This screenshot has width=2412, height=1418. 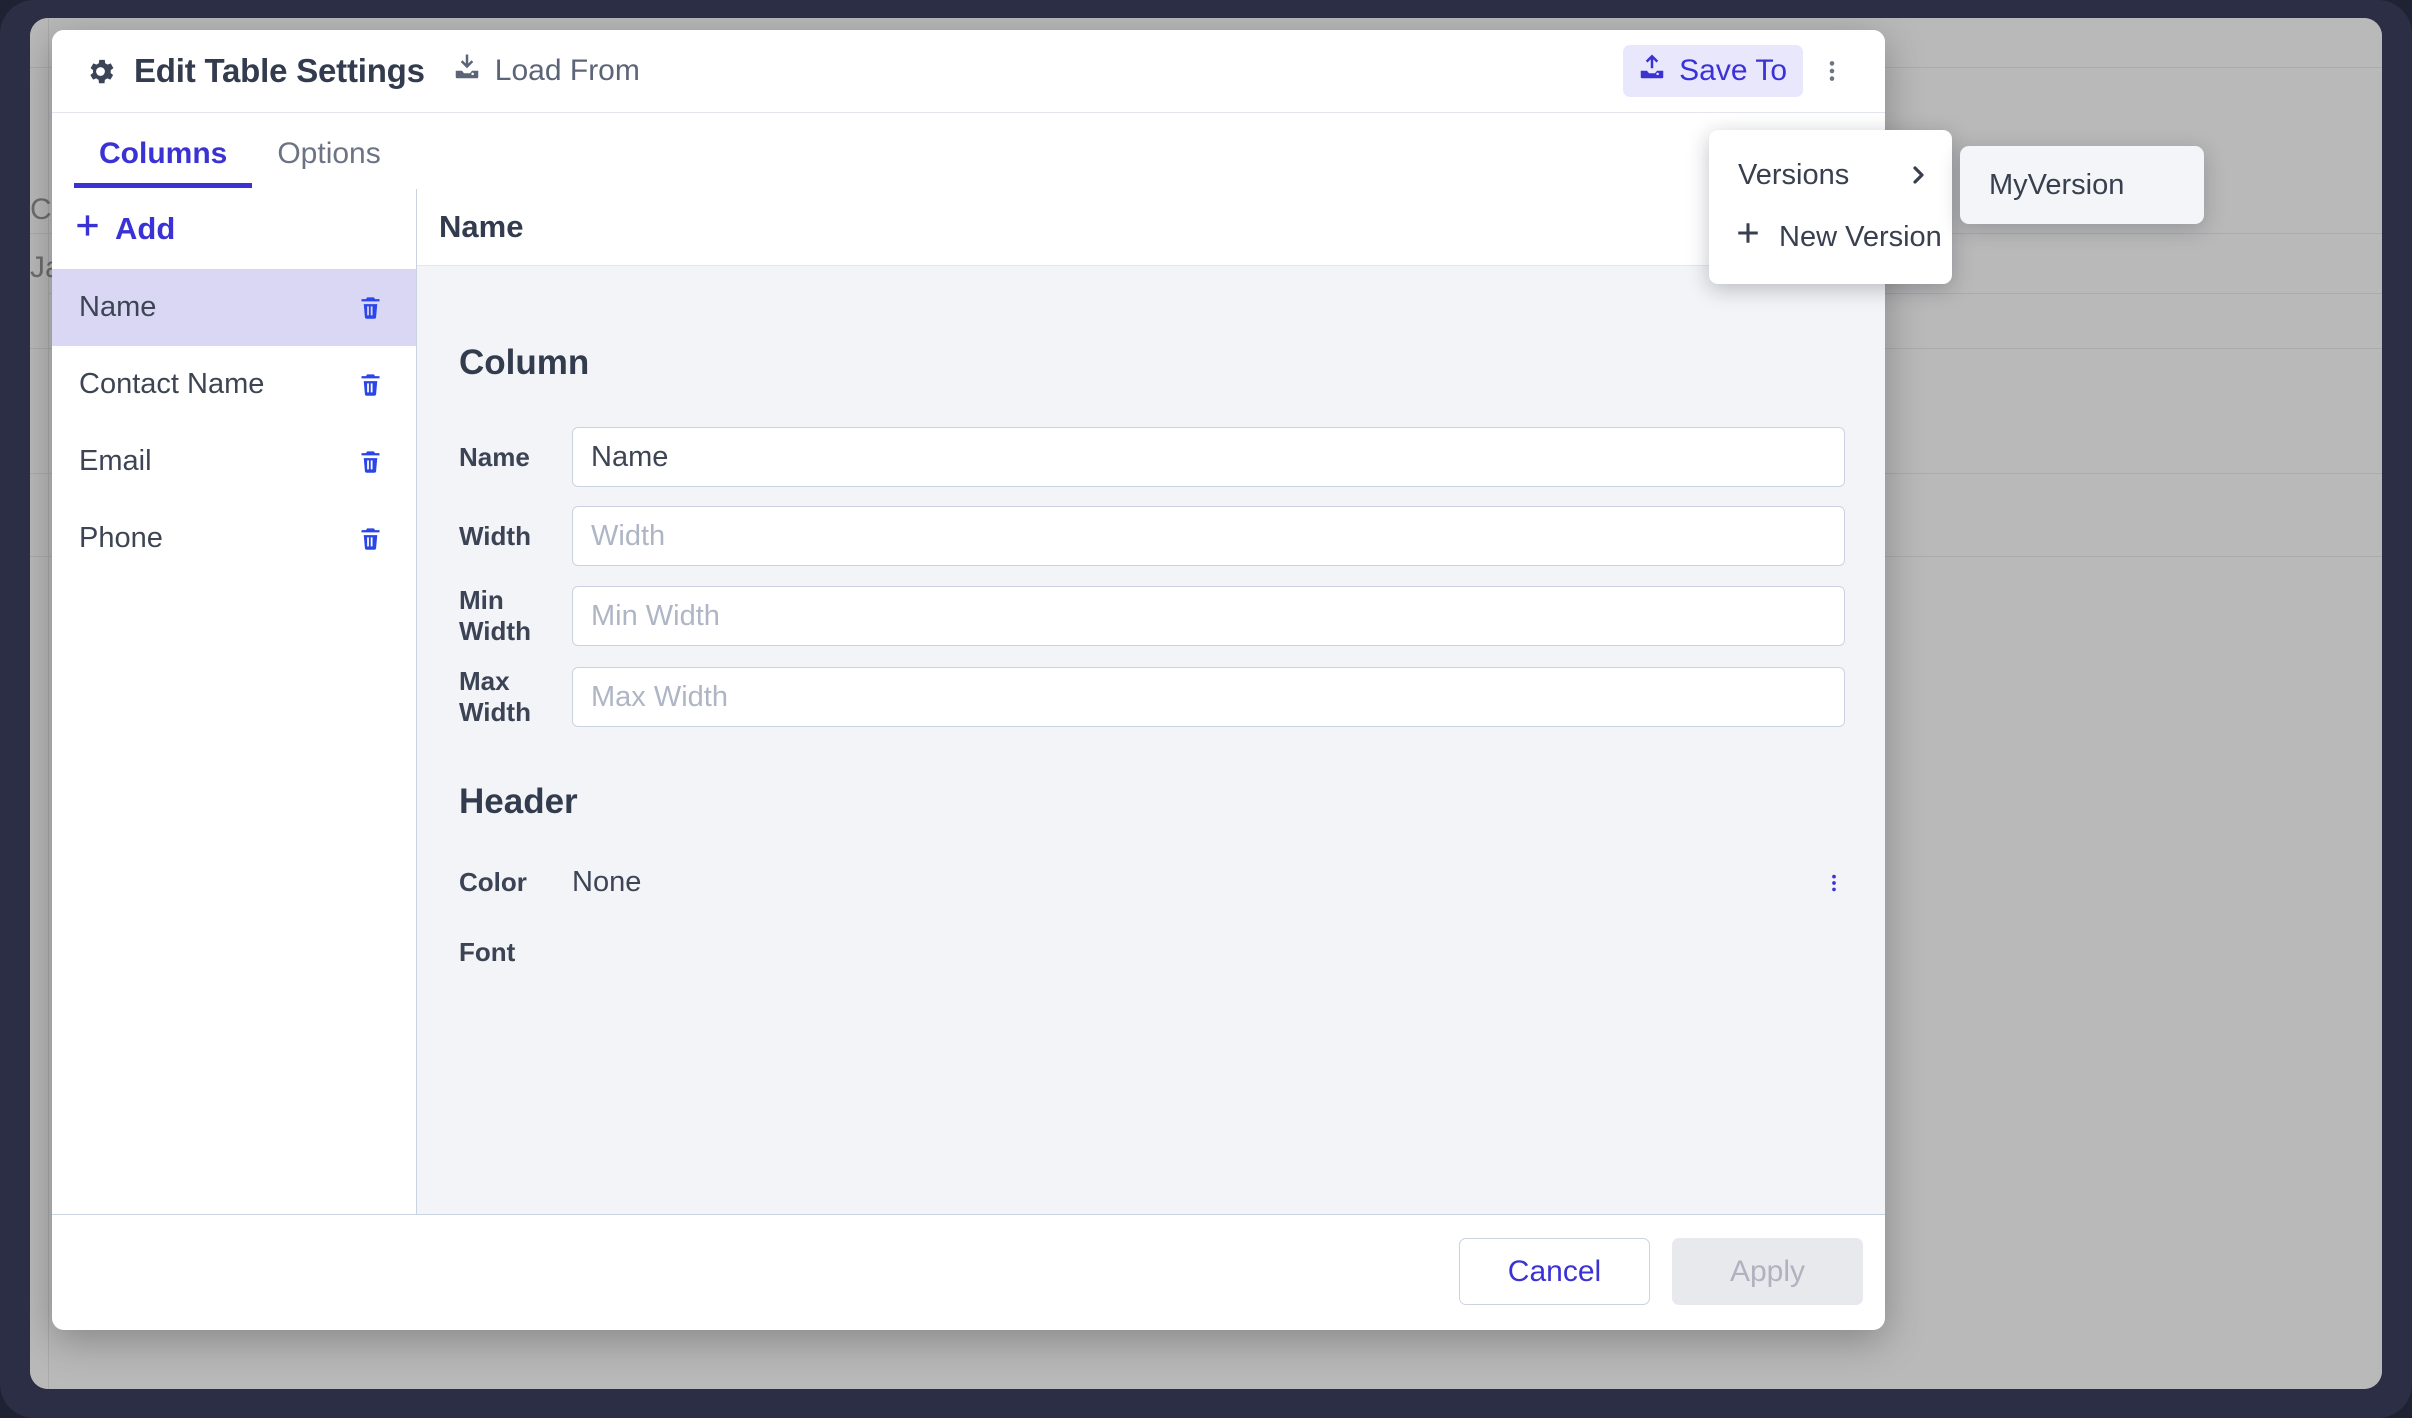 I want to click on field-row-width: Width Width, so click(x=1152, y=536).